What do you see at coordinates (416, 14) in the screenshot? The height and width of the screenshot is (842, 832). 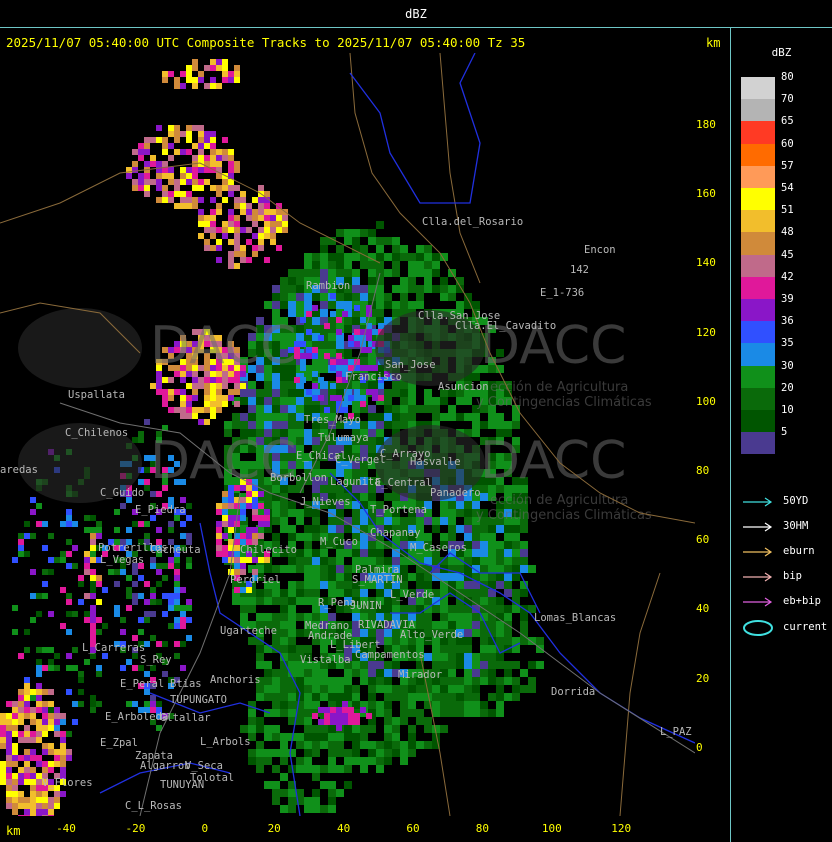 I see `top-bar: dBZ` at bounding box center [416, 14].